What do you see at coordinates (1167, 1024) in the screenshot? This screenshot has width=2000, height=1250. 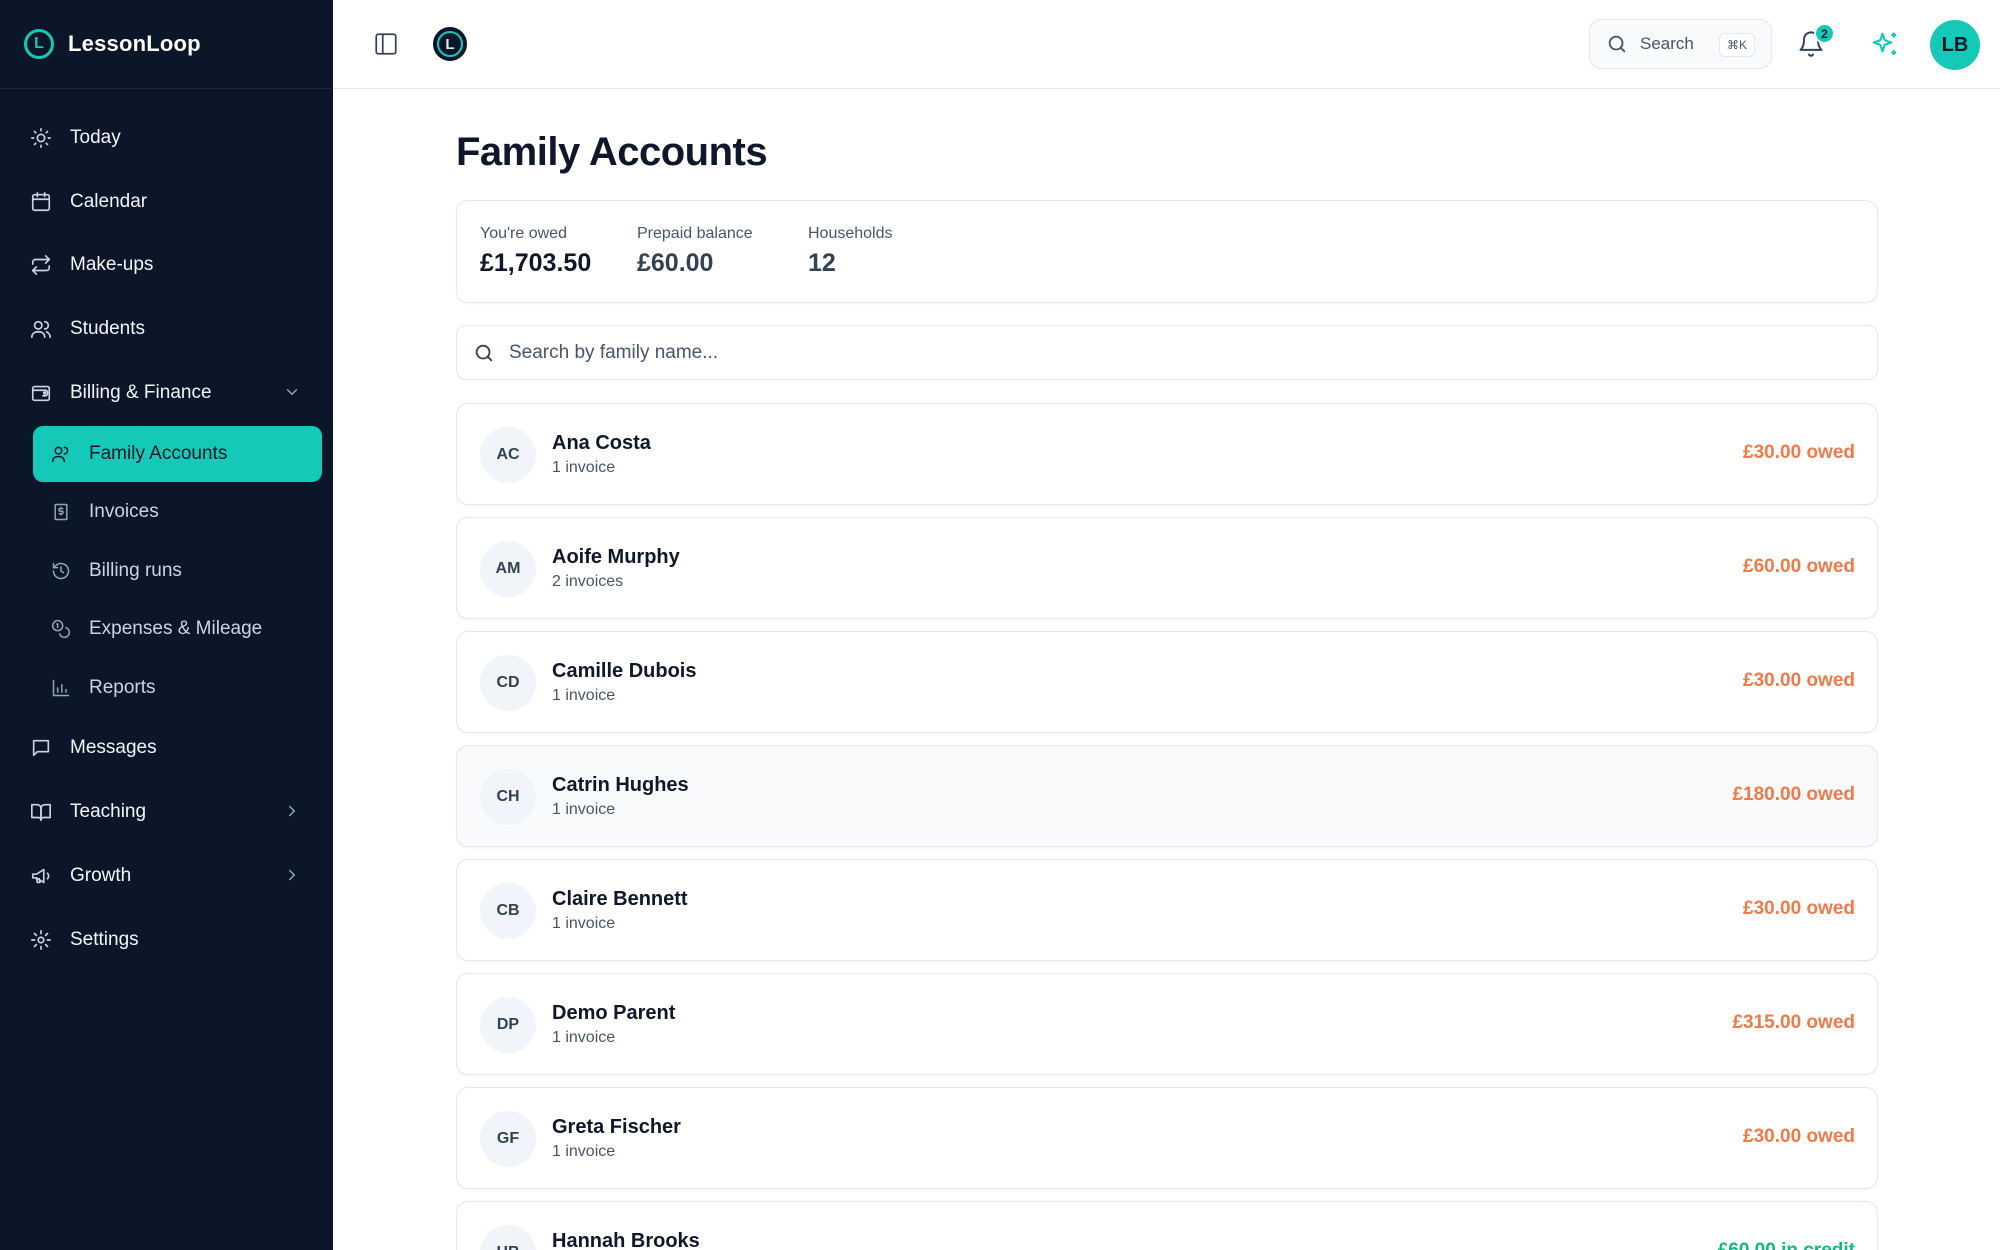 I see `family-row: DP Demo Parent 1 invoice £315.00 owed` at bounding box center [1167, 1024].